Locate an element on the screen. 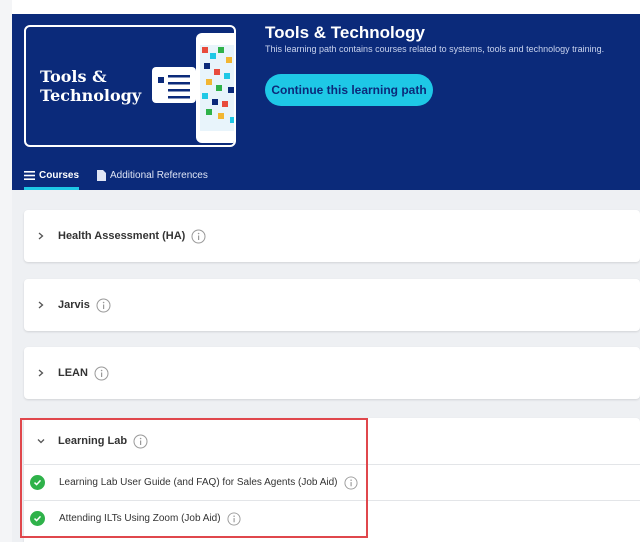 This screenshot has height=542, width=640. chevron-down-icon is located at coordinates (41, 441).